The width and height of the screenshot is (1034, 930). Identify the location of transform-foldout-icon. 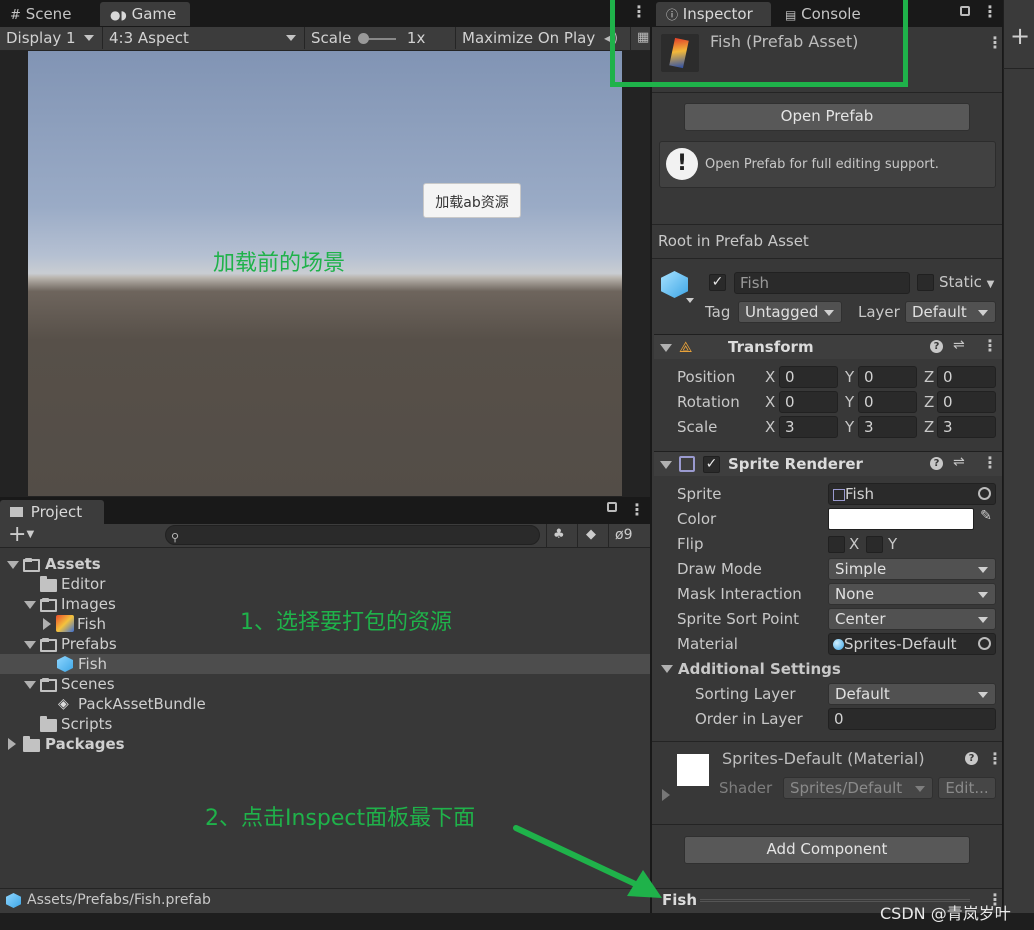
(666, 348).